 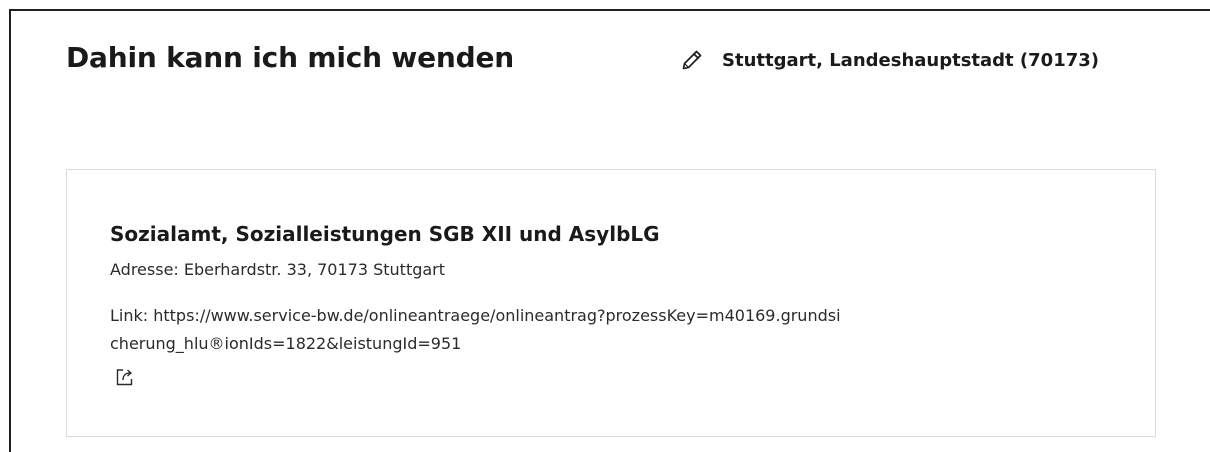 What do you see at coordinates (290, 57) in the screenshot?
I see `section-title: Dahin kann ich mich wenden` at bounding box center [290, 57].